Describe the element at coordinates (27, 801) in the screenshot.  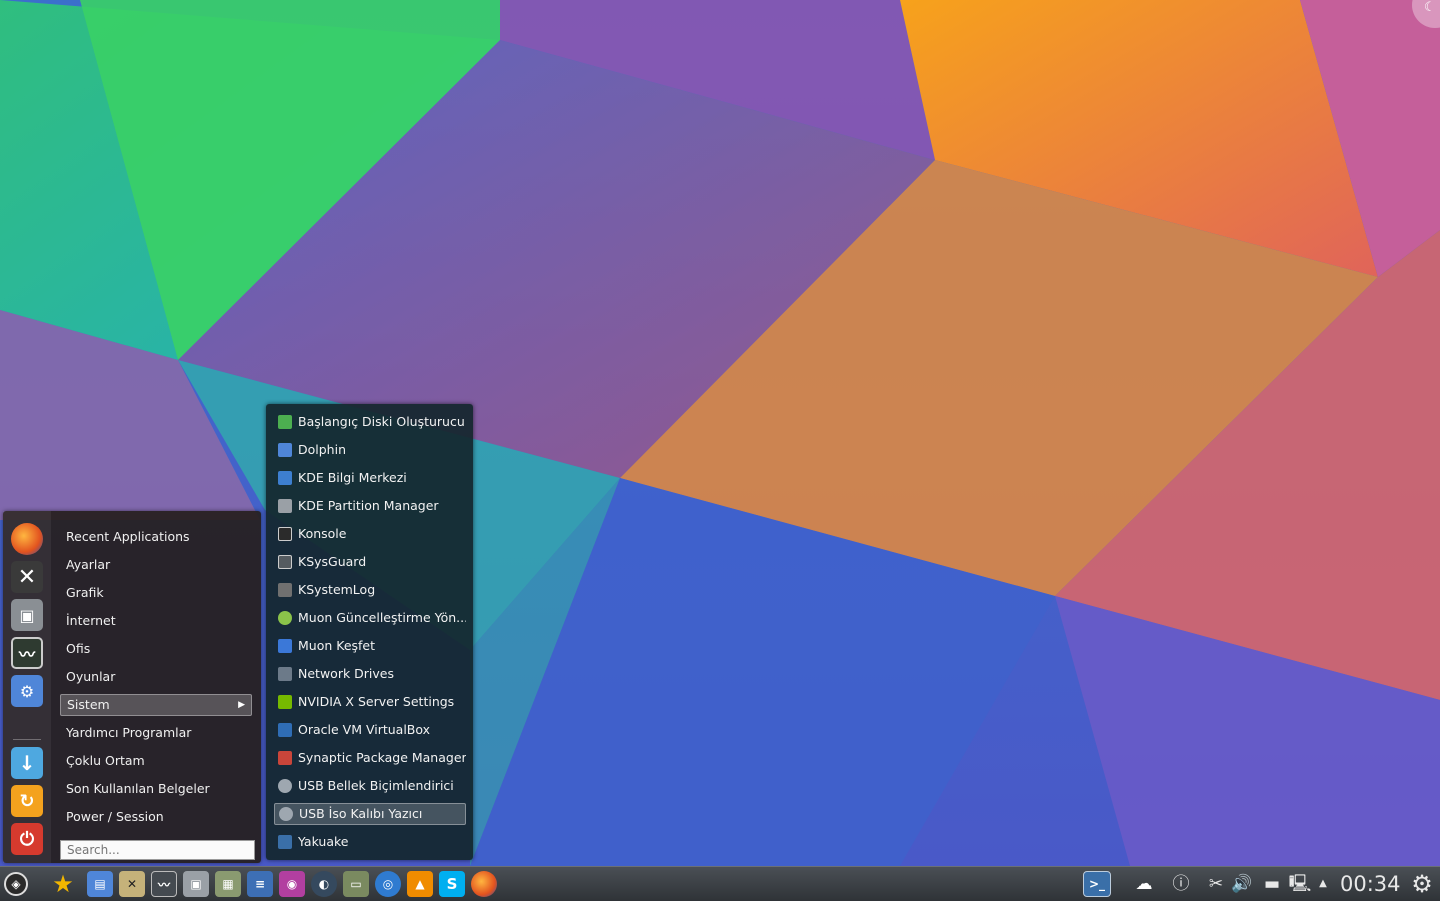
I see `update-icon: ↻` at that location.